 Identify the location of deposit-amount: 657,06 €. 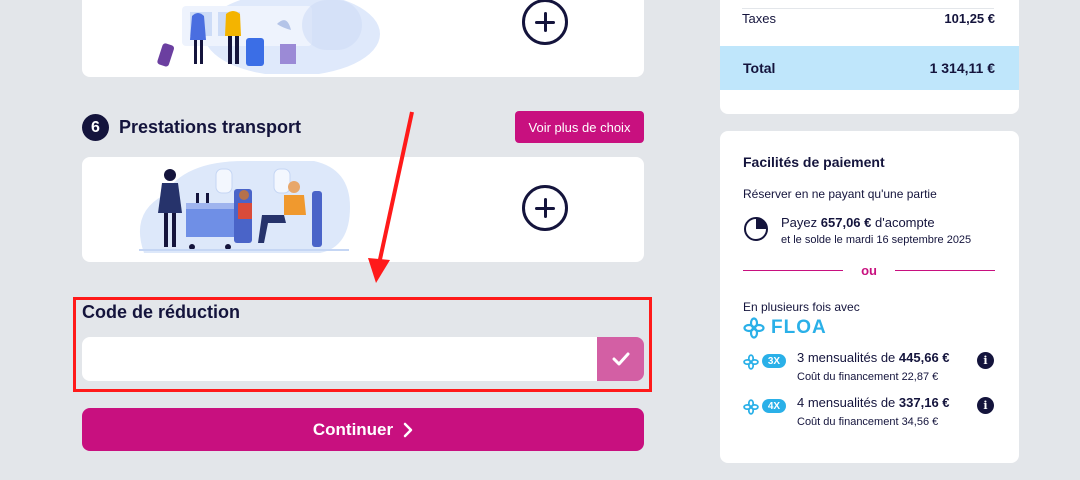
(846, 222).